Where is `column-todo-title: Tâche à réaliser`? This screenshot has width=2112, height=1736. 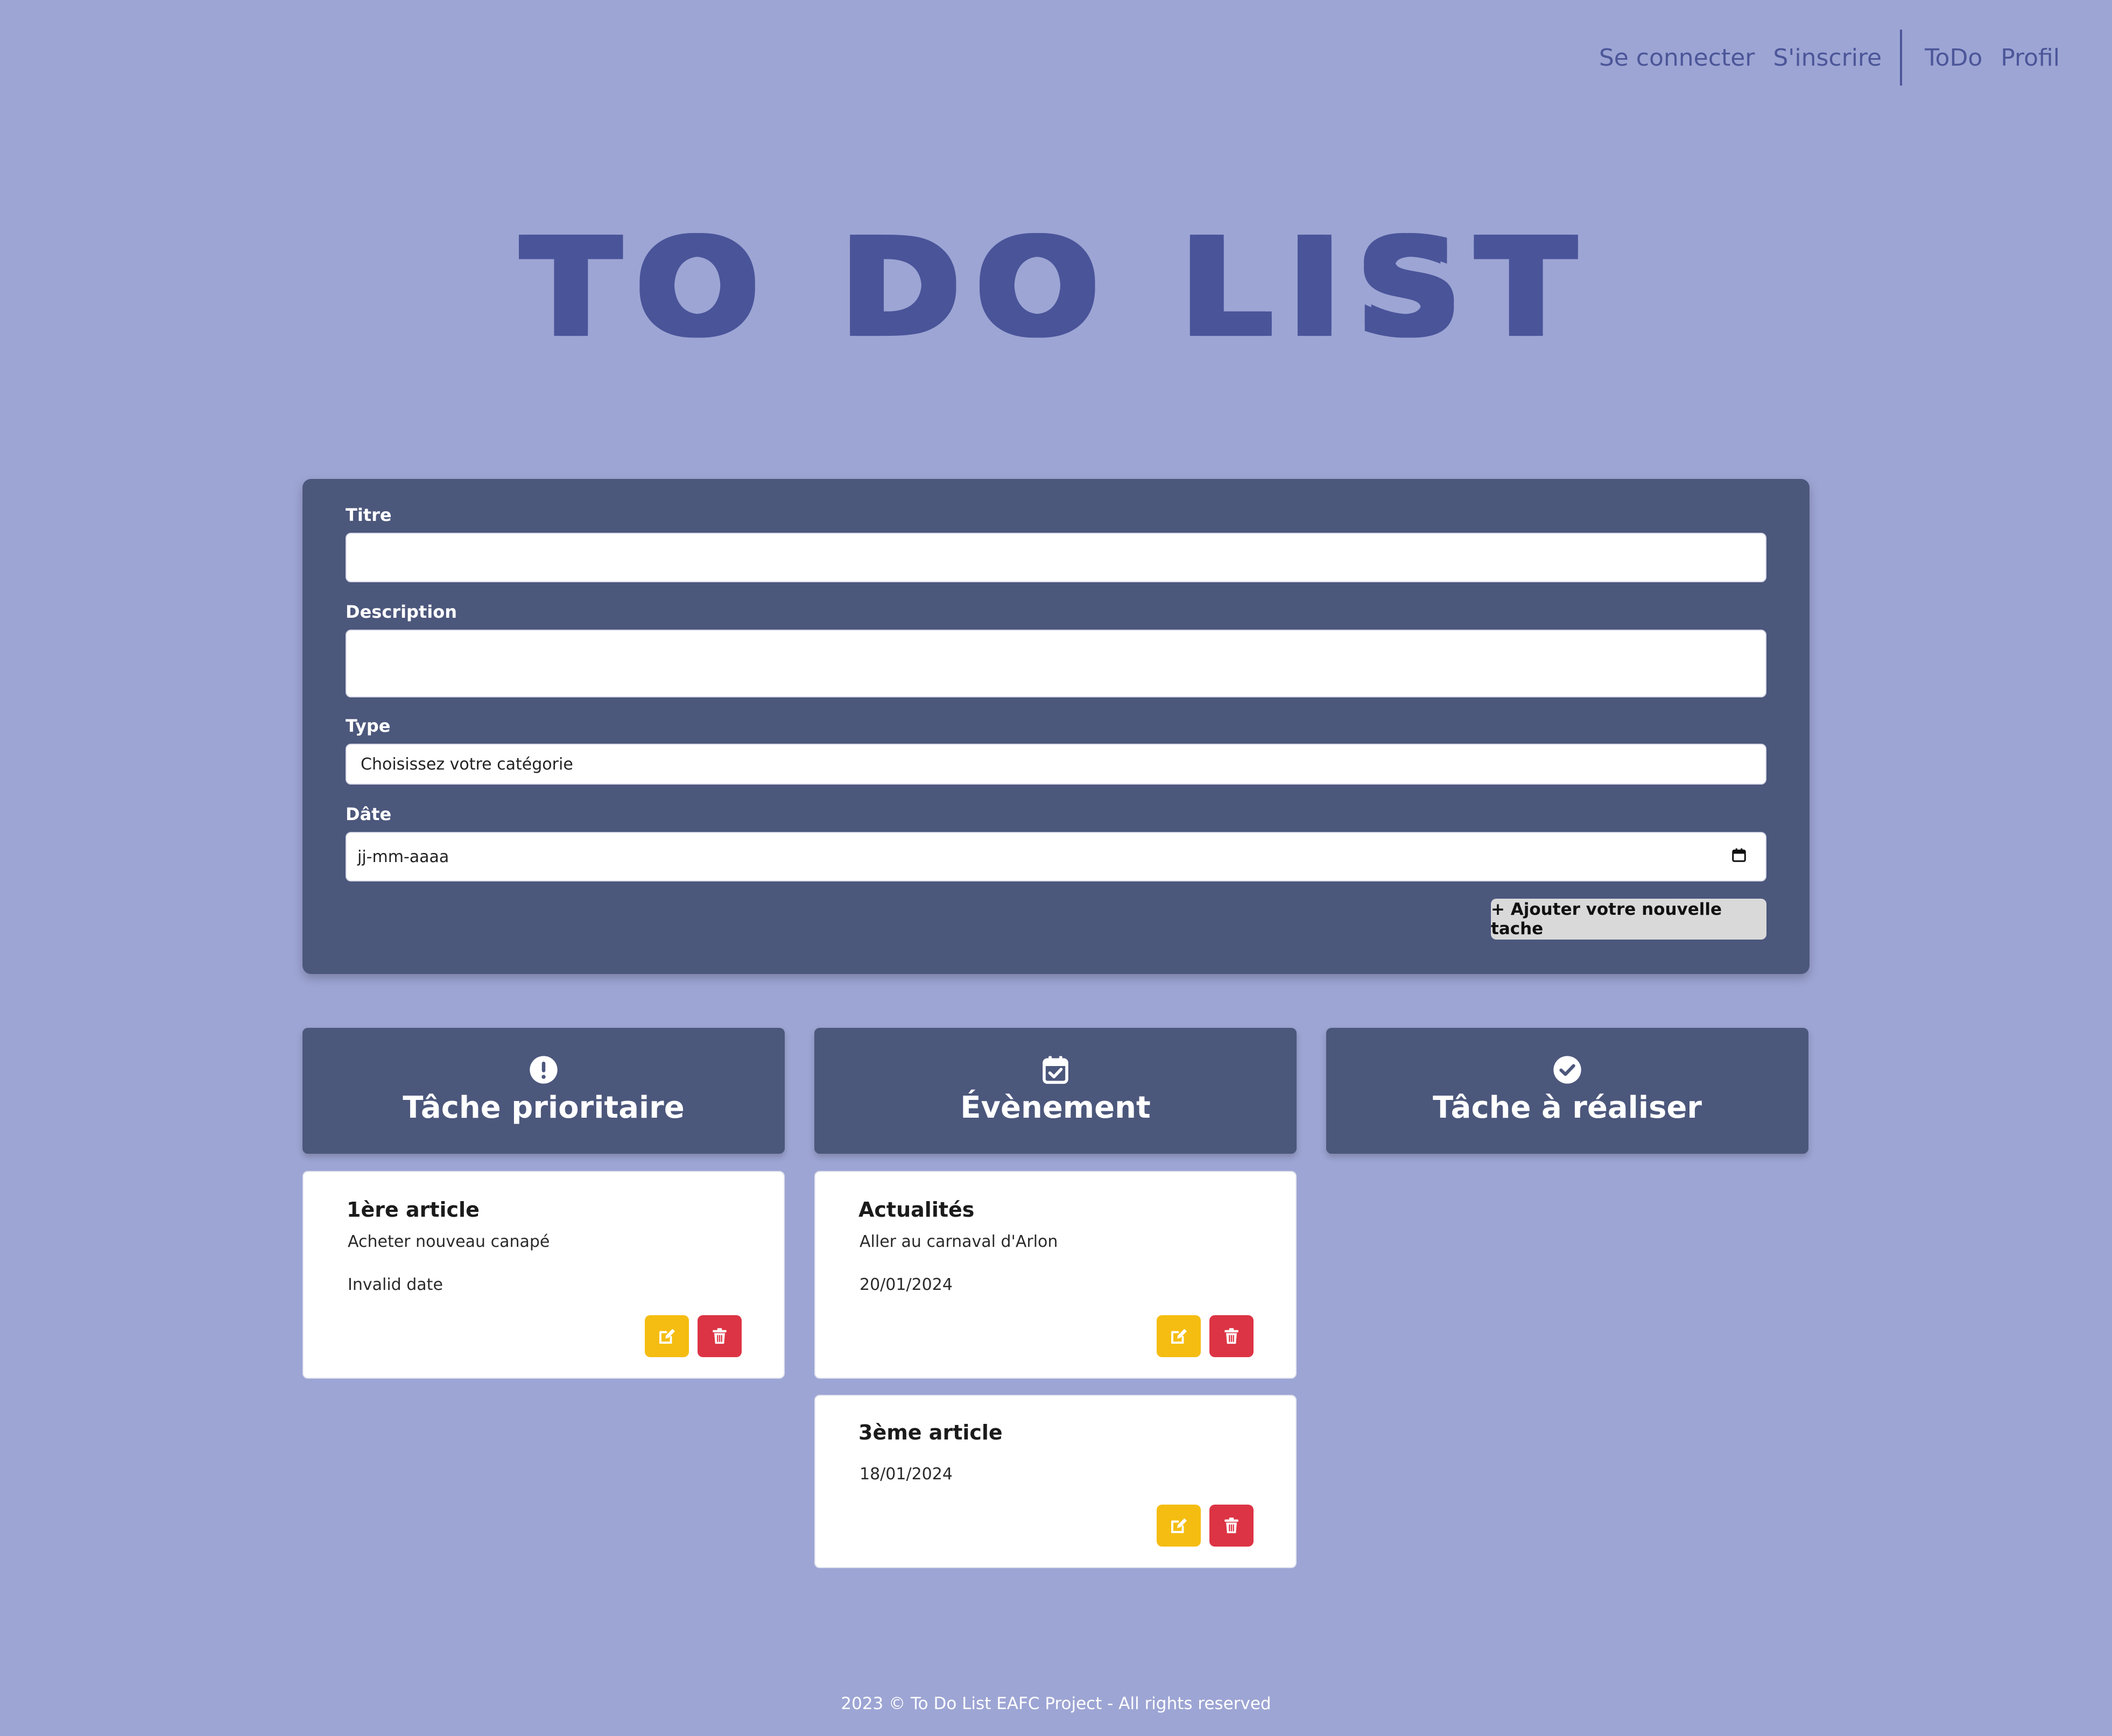
column-todo-title: Tâche à réaliser is located at coordinates (1567, 1107).